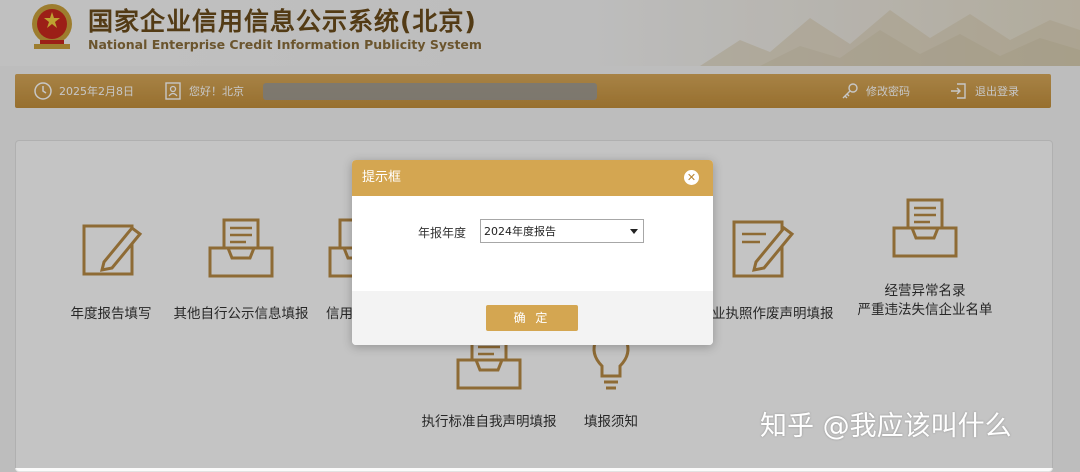 Image resolution: width=1080 pixels, height=472 pixels. I want to click on report-year-value: 2024年度报告, so click(520, 231).